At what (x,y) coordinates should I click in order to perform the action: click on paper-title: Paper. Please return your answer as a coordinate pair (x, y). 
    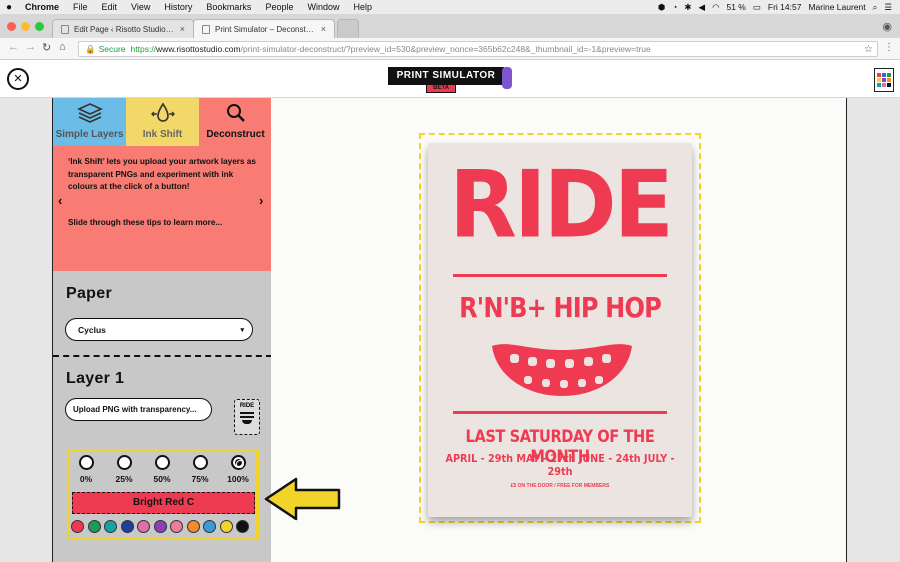
    Looking at the image, I should click on (89, 293).